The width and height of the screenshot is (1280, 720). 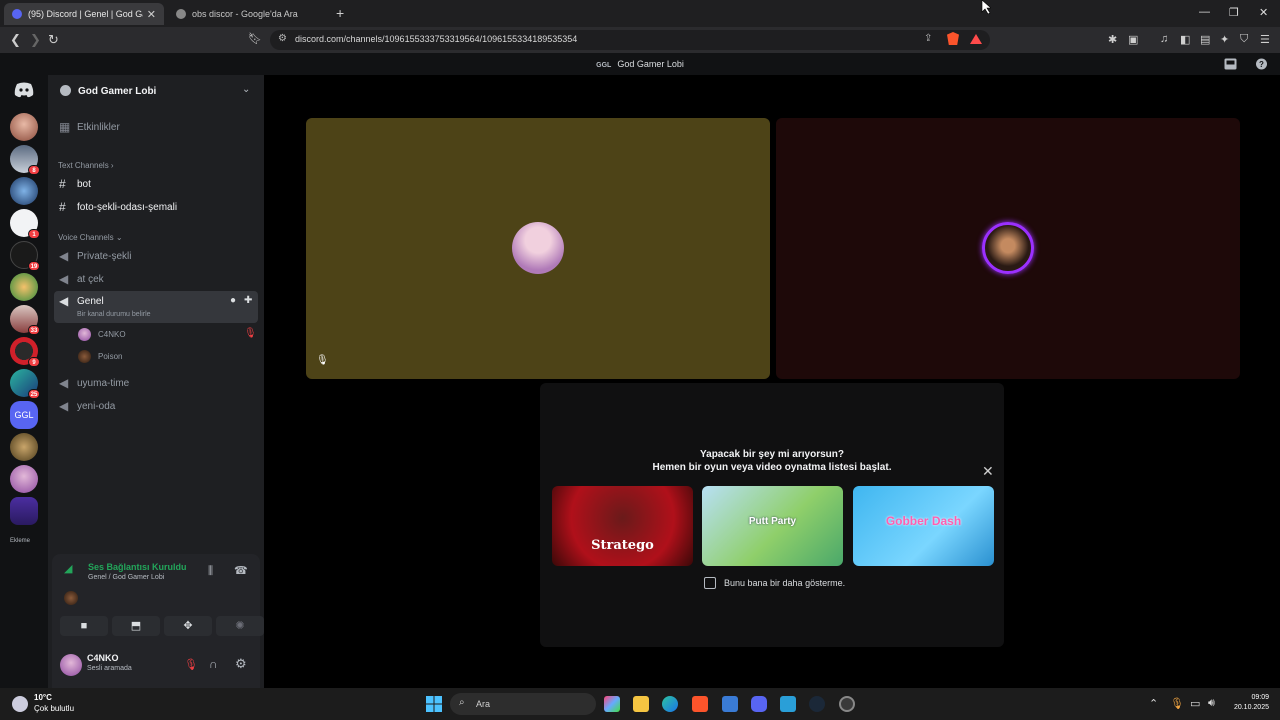 What do you see at coordinates (241, 570) in the screenshot?
I see `disconnect-icon: ☎` at bounding box center [241, 570].